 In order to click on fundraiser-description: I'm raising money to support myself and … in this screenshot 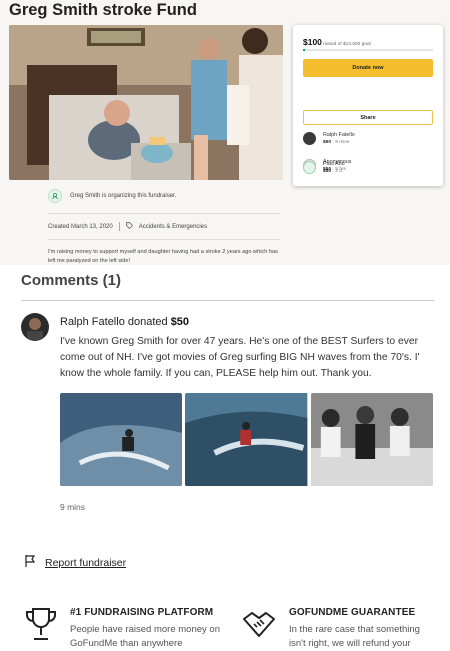, I will do `click(163, 256)`.